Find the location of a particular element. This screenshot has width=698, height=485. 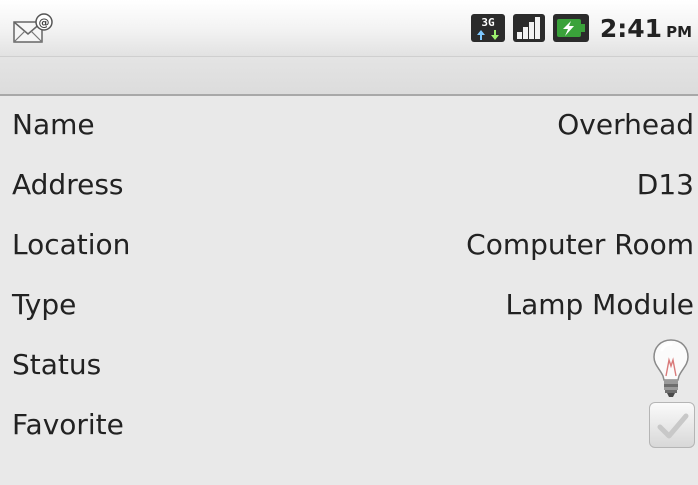

checkmark-icon is located at coordinates (673, 426).